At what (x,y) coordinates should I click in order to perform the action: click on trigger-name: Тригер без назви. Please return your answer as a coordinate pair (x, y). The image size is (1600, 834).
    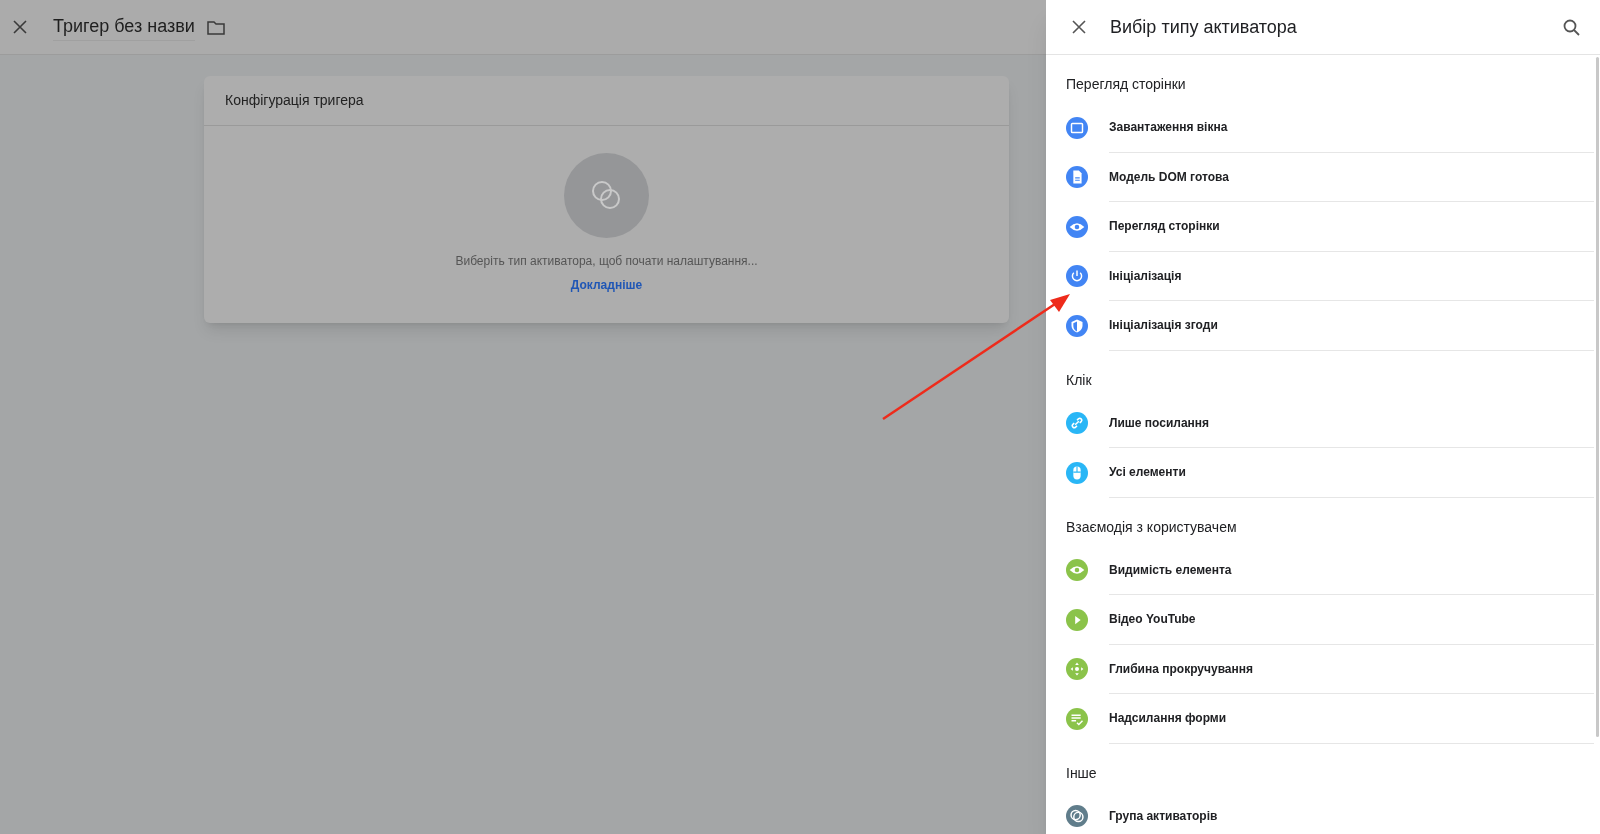
    Looking at the image, I should click on (124, 27).